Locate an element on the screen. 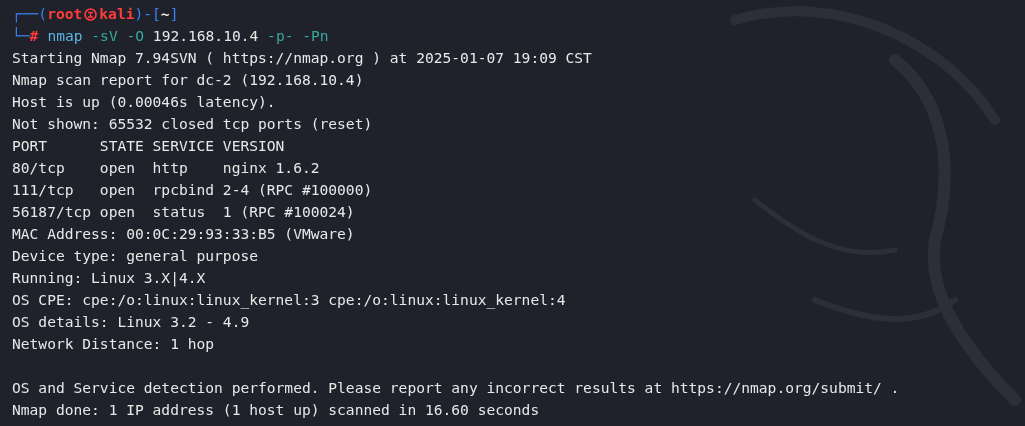  prompt-frame: └─ is located at coordinates (21, 36).